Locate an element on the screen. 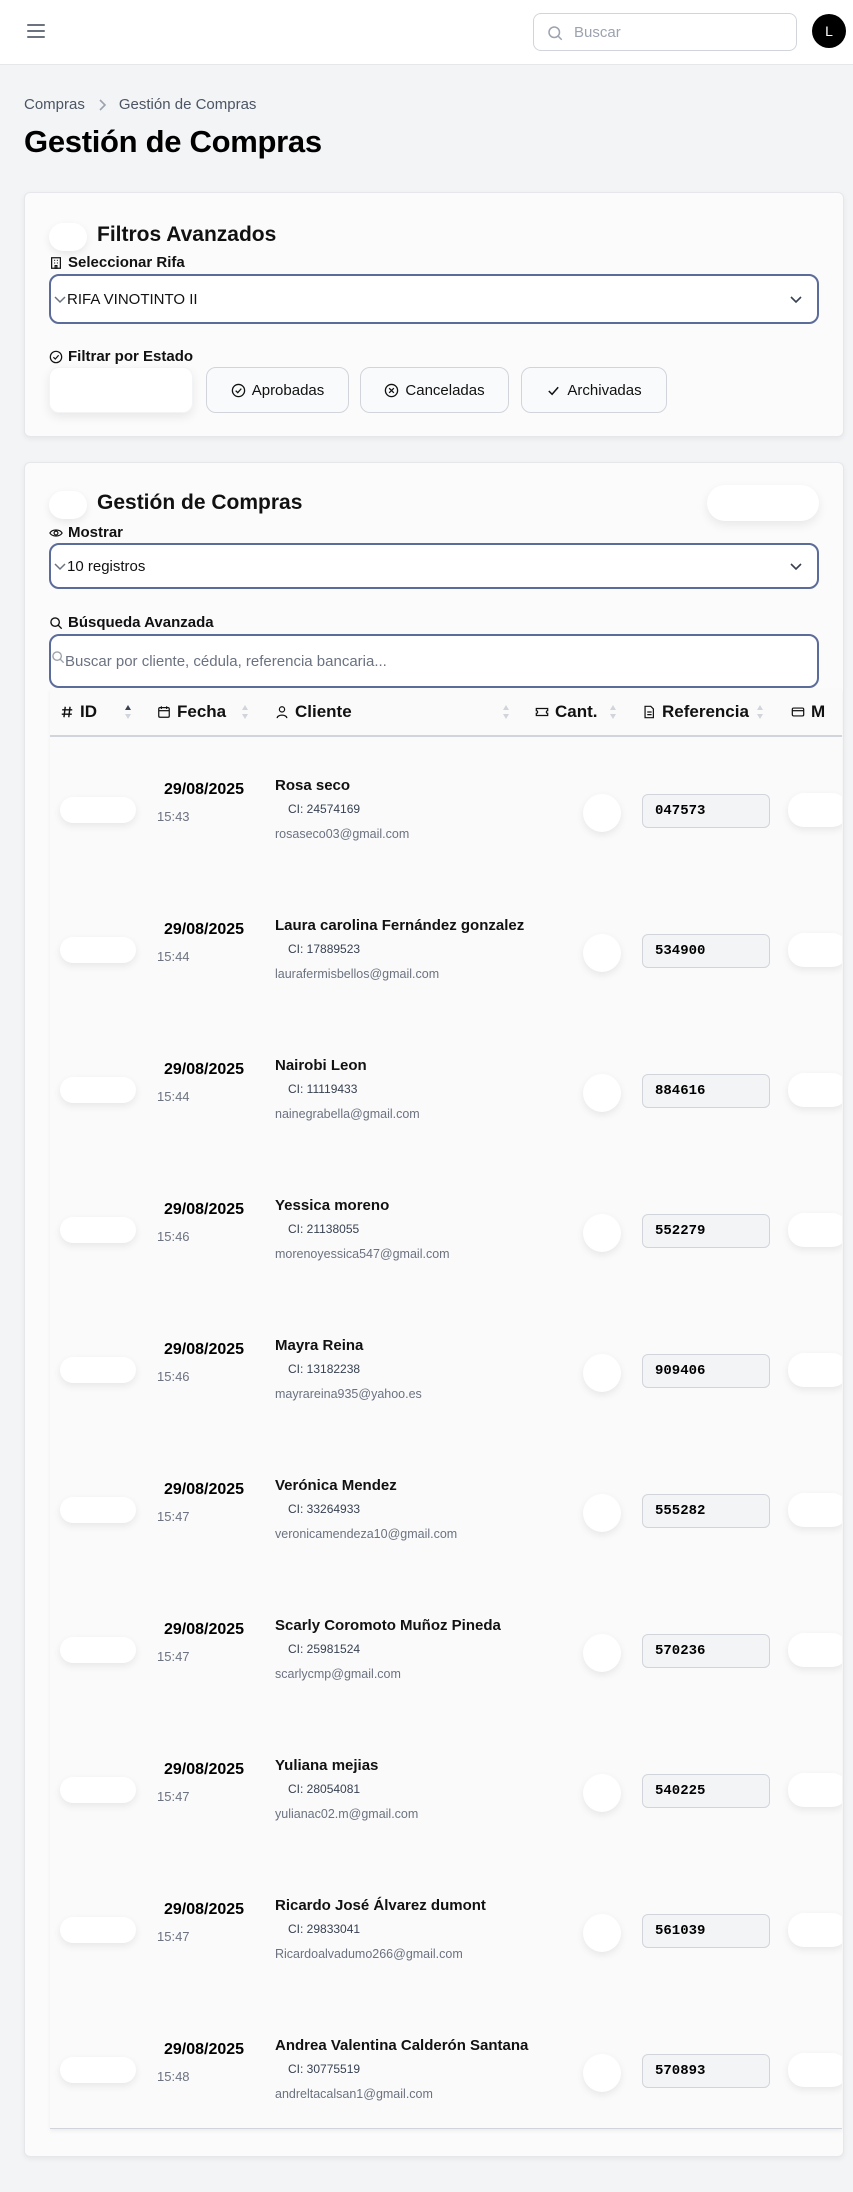 Image resolution: width=853 pixels, height=2192 pixels. global-search is located at coordinates (665, 32).